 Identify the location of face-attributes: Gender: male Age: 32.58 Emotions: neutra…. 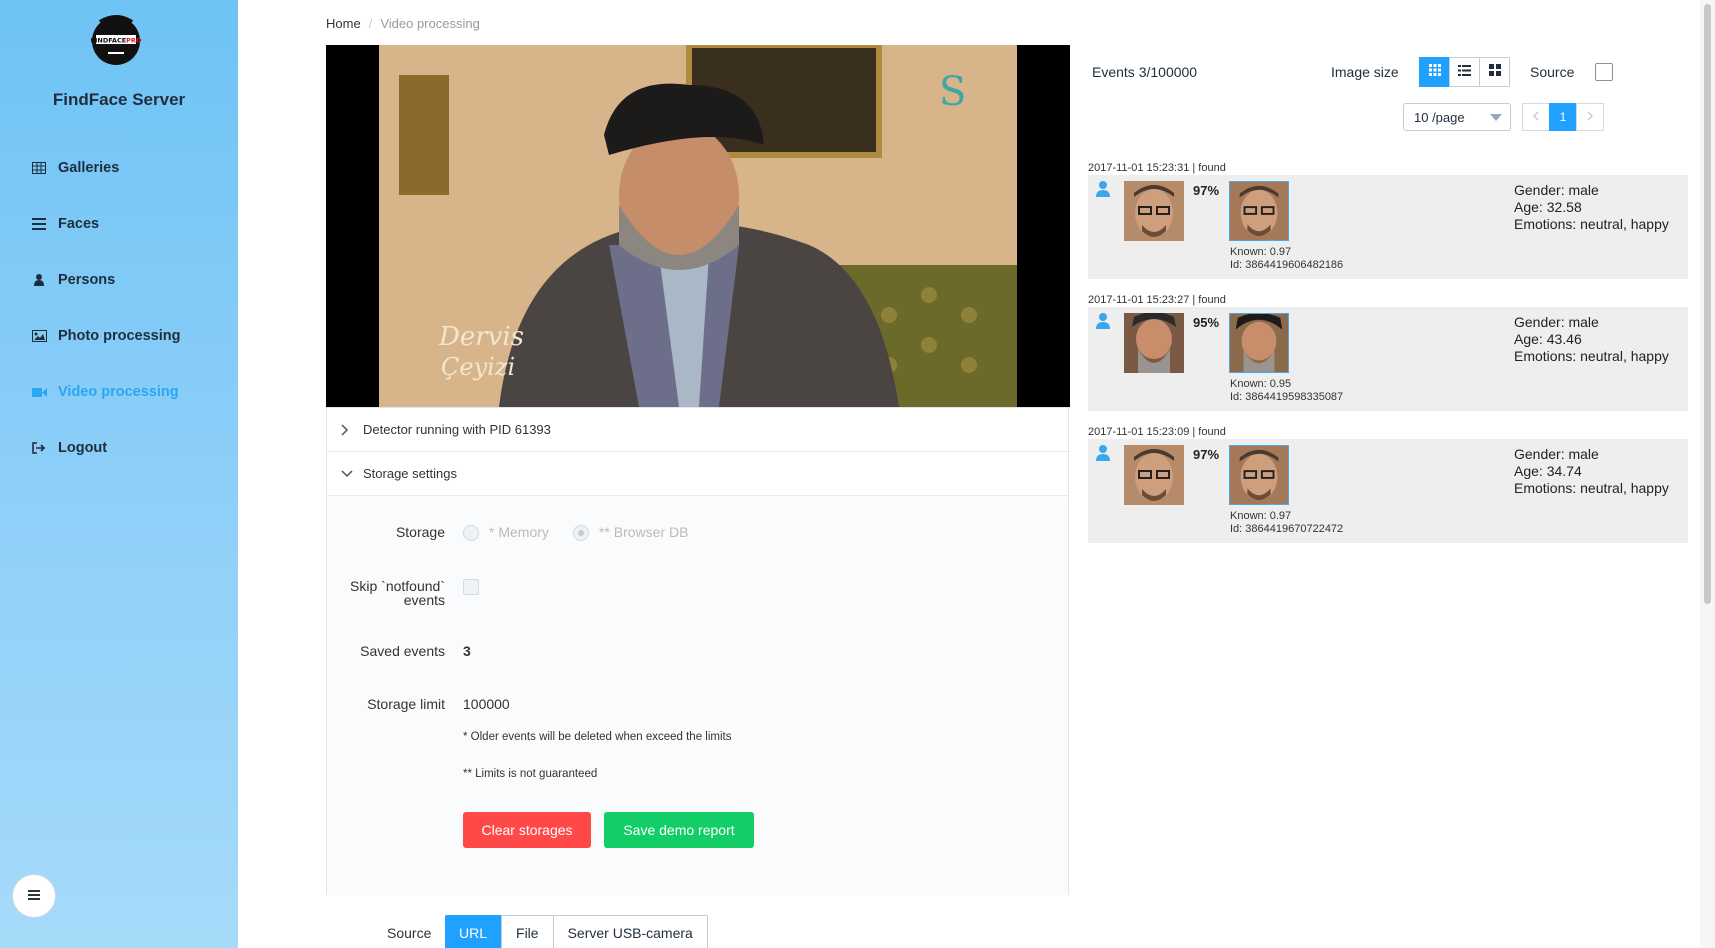
(1591, 207).